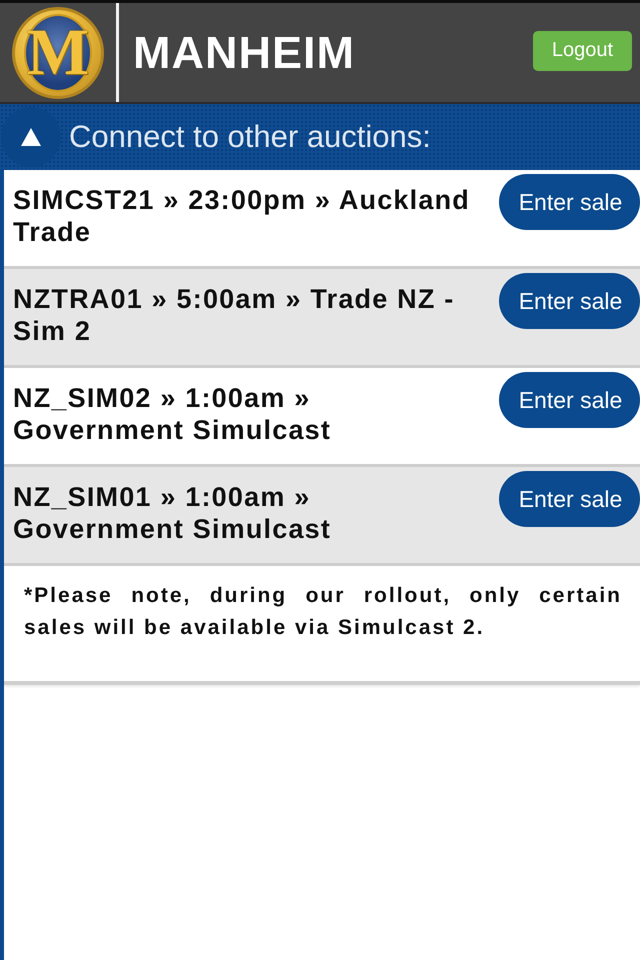 The height and width of the screenshot is (960, 640). What do you see at coordinates (31, 137) in the screenshot?
I see `caret-icon` at bounding box center [31, 137].